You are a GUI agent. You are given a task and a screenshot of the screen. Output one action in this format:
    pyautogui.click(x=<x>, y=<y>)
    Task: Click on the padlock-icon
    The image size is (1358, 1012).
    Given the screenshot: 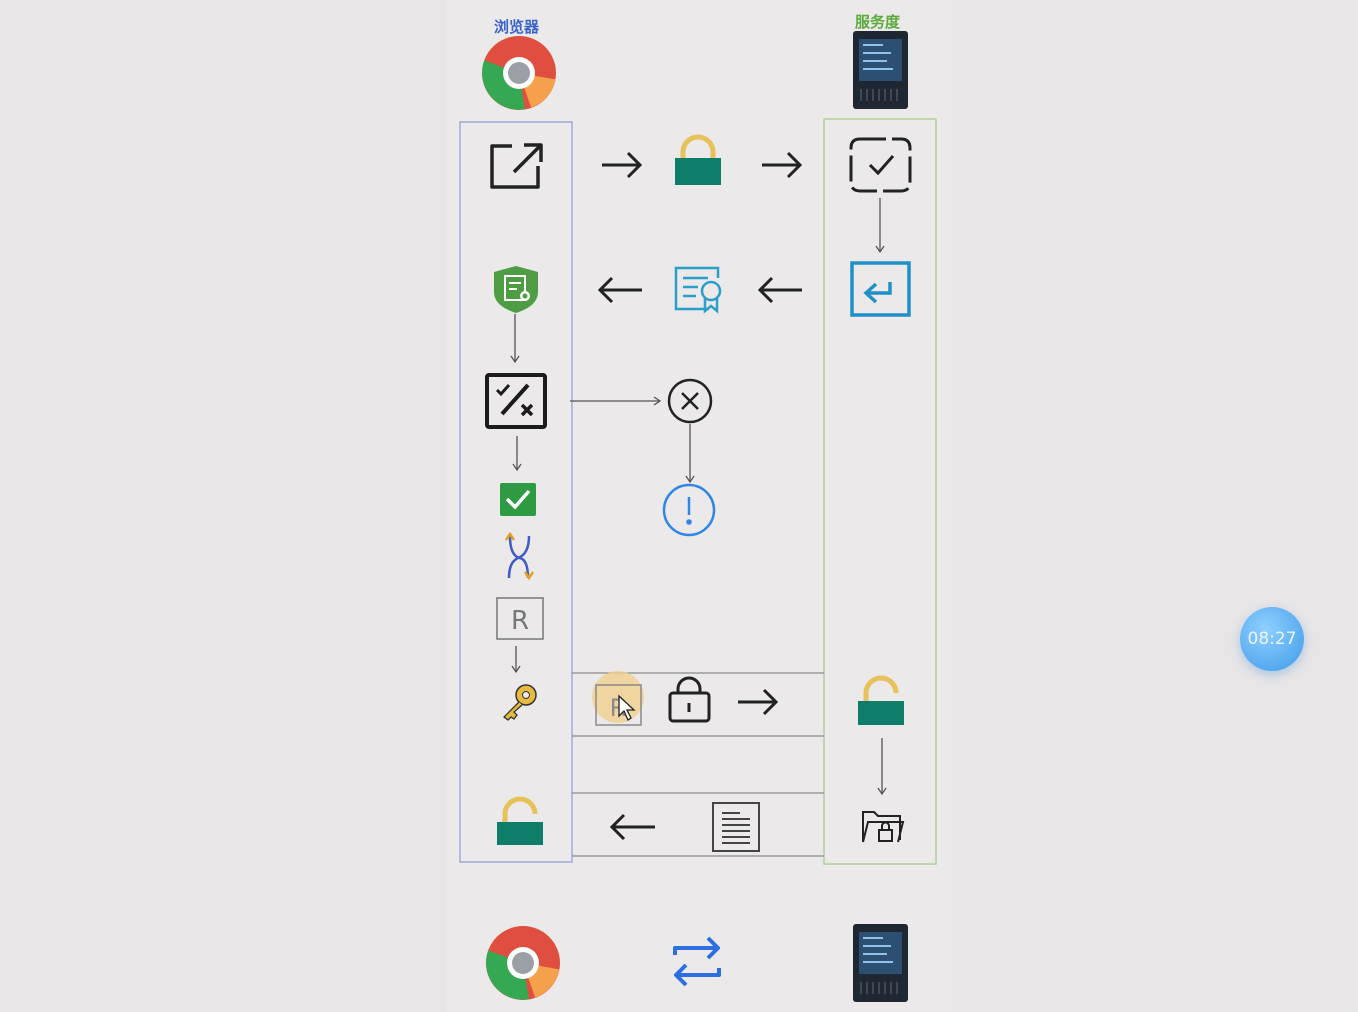 What is the action you would take?
    pyautogui.click(x=698, y=159)
    